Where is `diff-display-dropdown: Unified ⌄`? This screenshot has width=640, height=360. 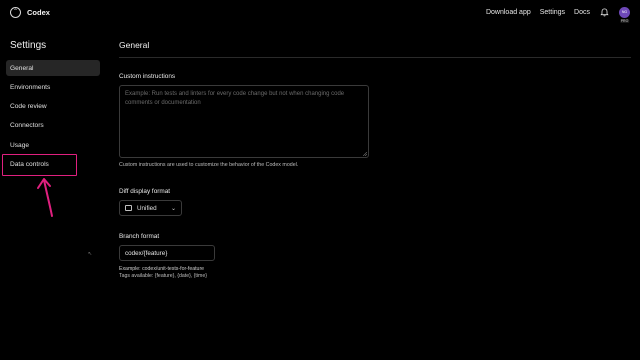 diff-display-dropdown: Unified ⌄ is located at coordinates (150, 208).